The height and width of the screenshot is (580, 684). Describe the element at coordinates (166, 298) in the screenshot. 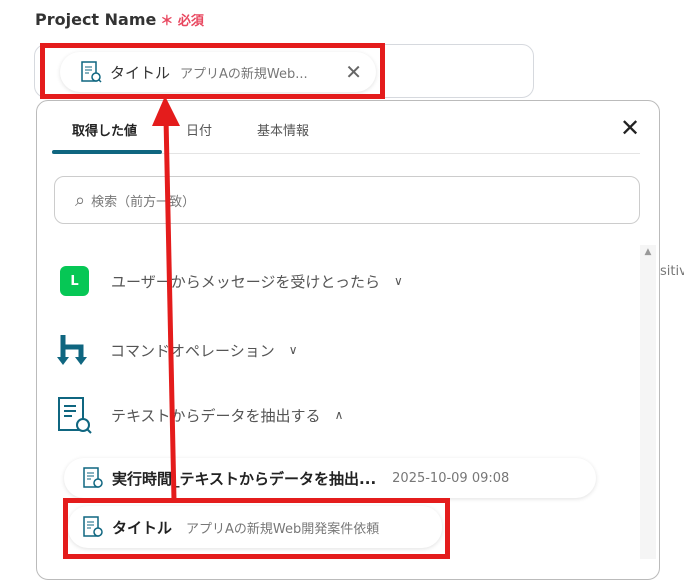

I see `annotation-arrow` at that location.